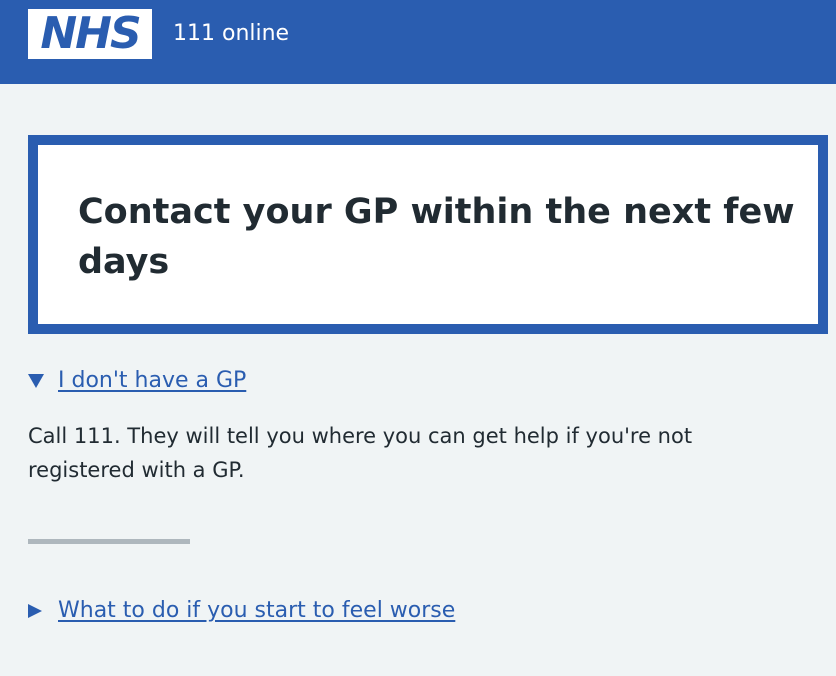 This screenshot has height=676, width=836. I want to click on details-feel-worse-summary: What to do if you start to feel worse, so click(241, 611).